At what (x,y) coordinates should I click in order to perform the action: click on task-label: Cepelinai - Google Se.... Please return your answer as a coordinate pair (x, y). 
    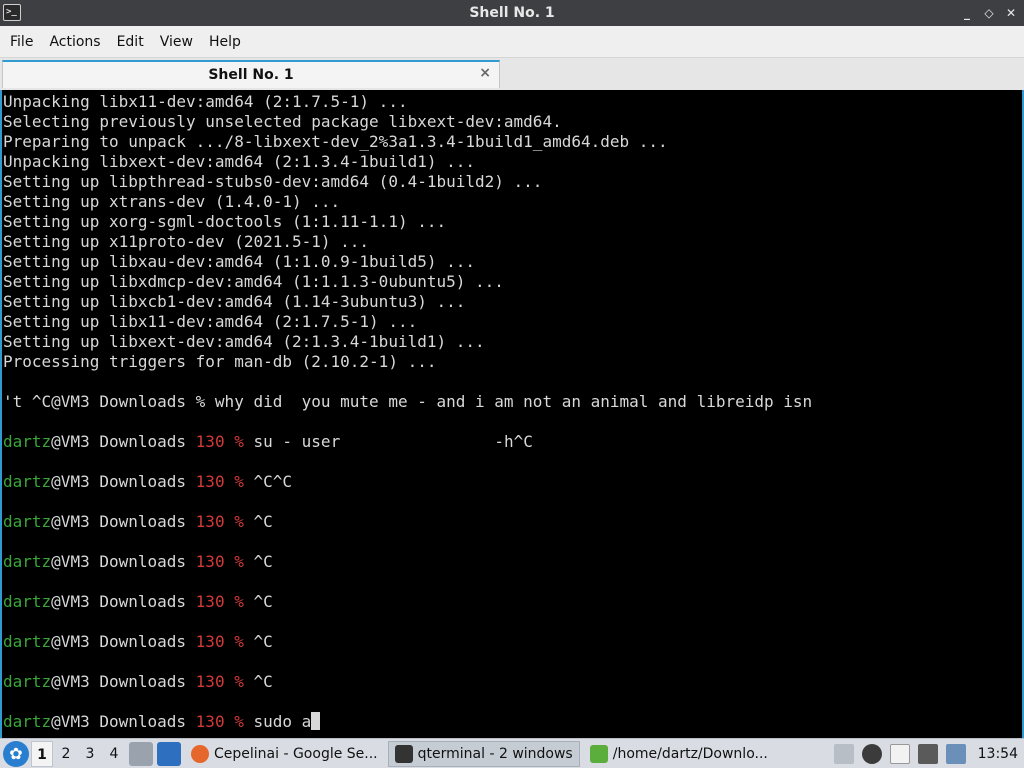
    Looking at the image, I should click on (296, 753).